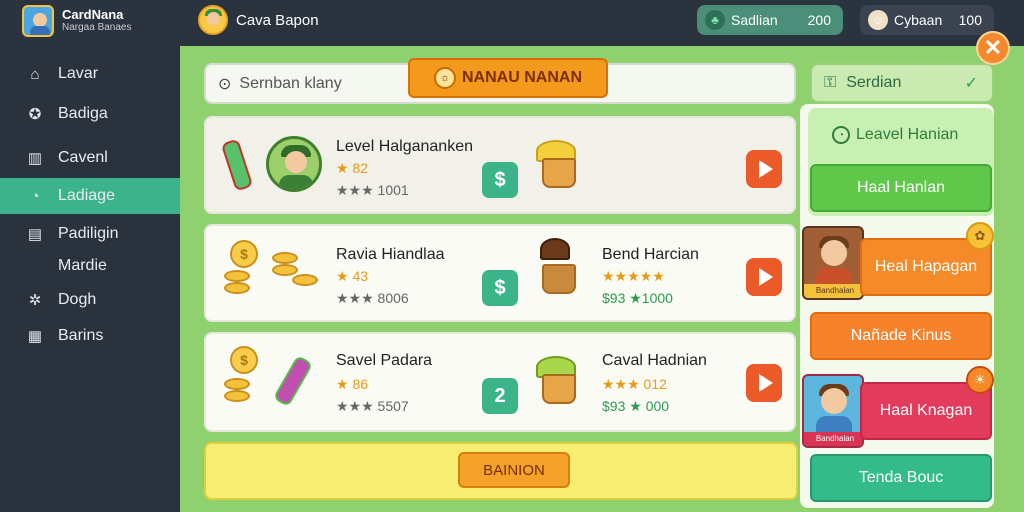  I want to click on sidebar-item-label: Cavenl, so click(83, 157).